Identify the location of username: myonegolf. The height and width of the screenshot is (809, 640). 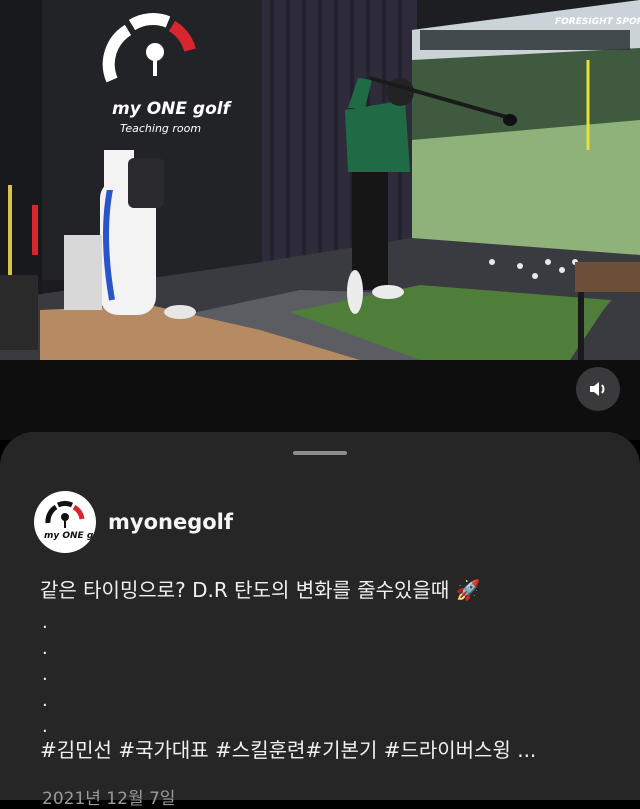
(170, 522).